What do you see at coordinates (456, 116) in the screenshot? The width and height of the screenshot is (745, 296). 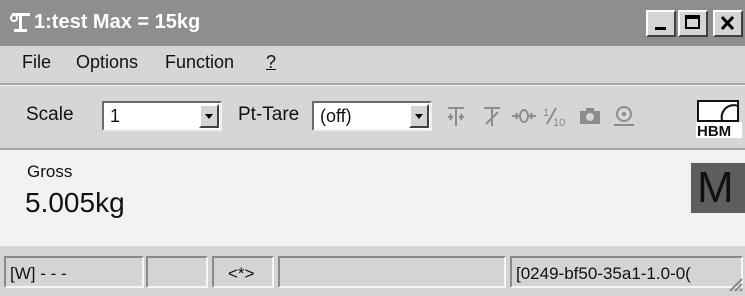 I see `tare-icon` at bounding box center [456, 116].